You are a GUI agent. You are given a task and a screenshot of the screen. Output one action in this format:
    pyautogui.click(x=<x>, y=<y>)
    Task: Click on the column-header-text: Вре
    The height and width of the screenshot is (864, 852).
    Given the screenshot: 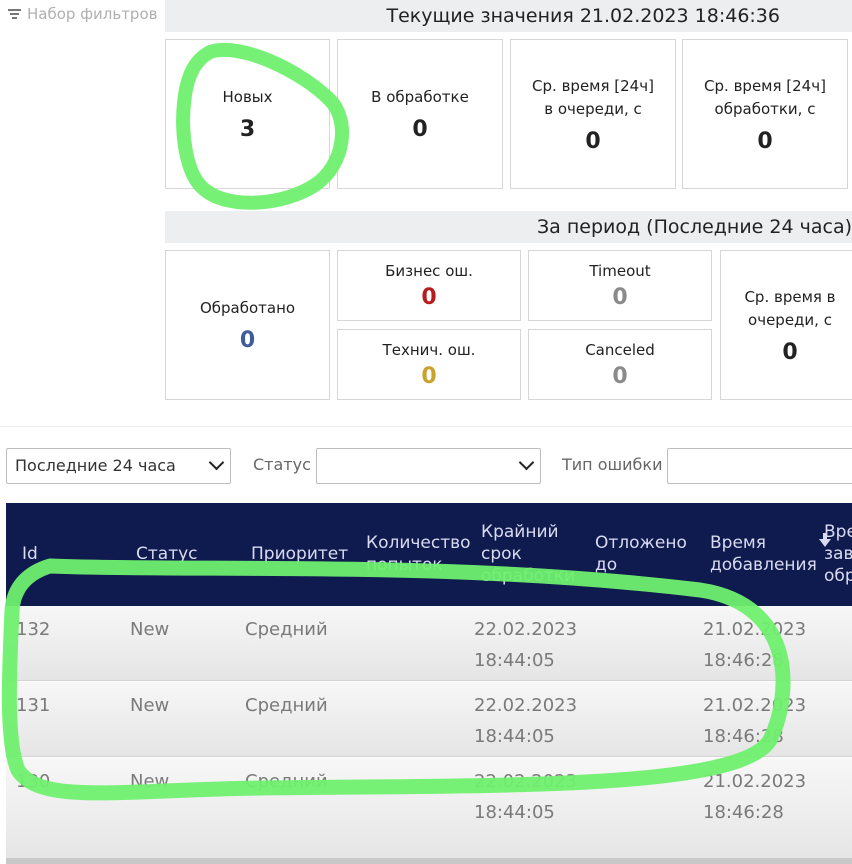 What is the action you would take?
    pyautogui.click(x=838, y=532)
    